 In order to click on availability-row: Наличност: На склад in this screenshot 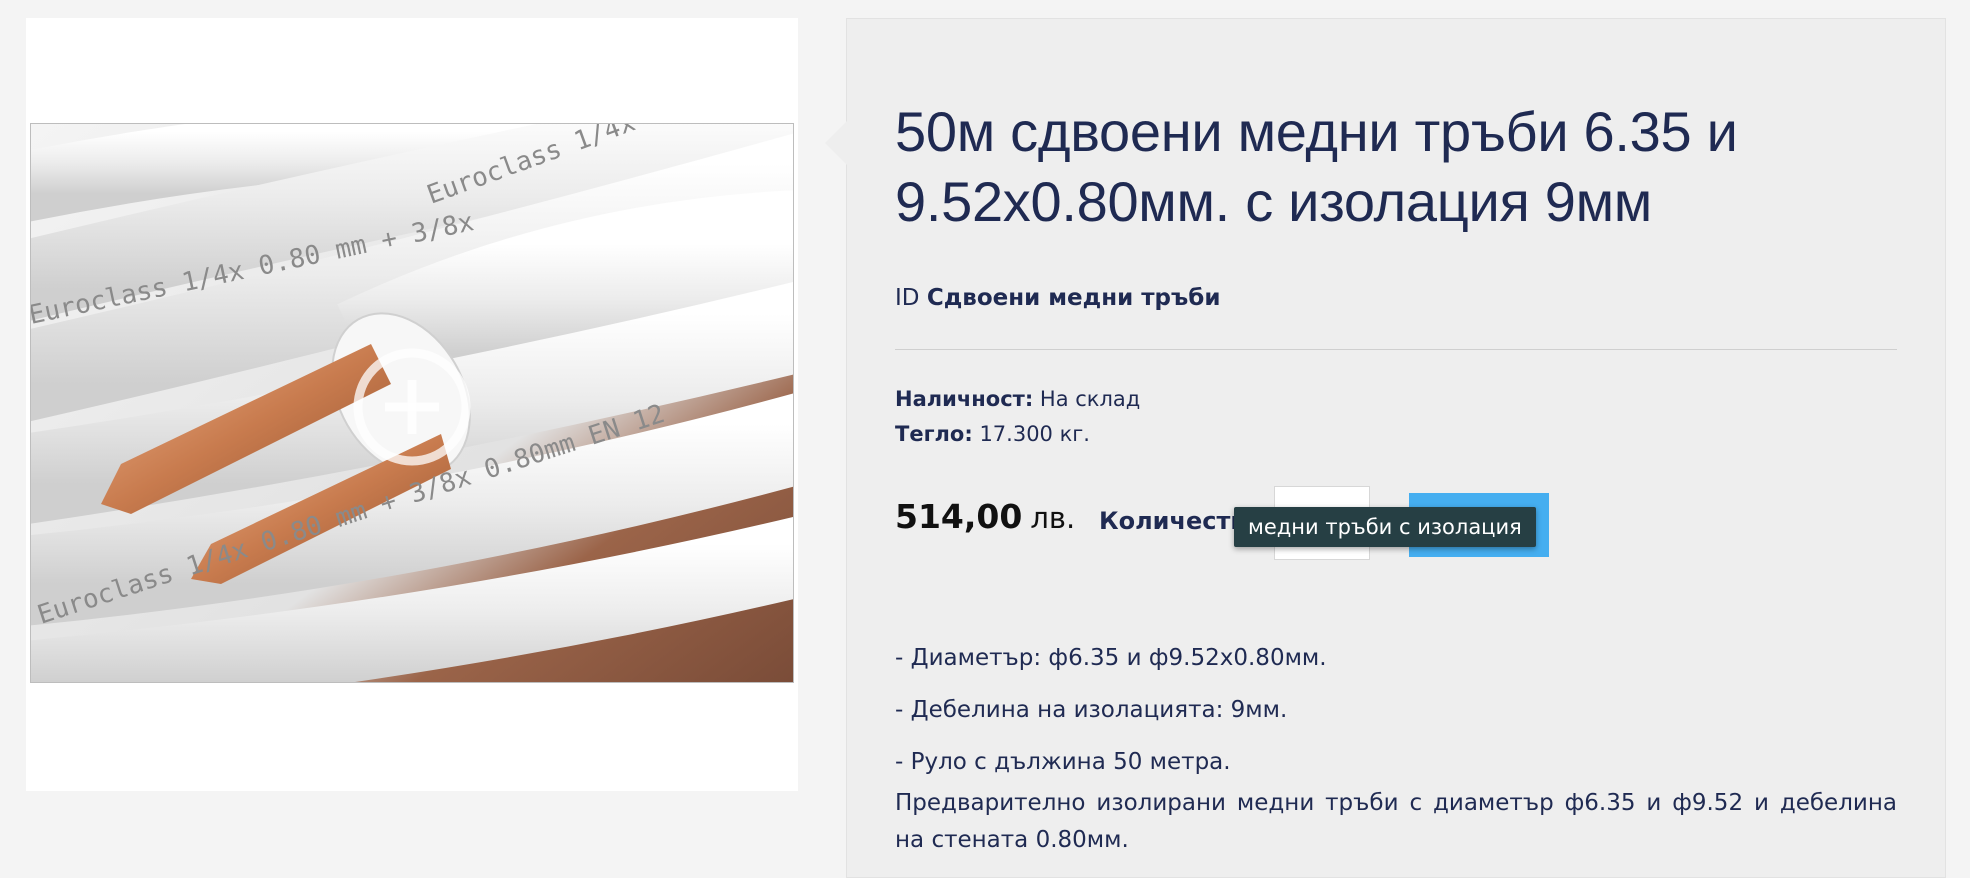, I will do `click(1017, 399)`.